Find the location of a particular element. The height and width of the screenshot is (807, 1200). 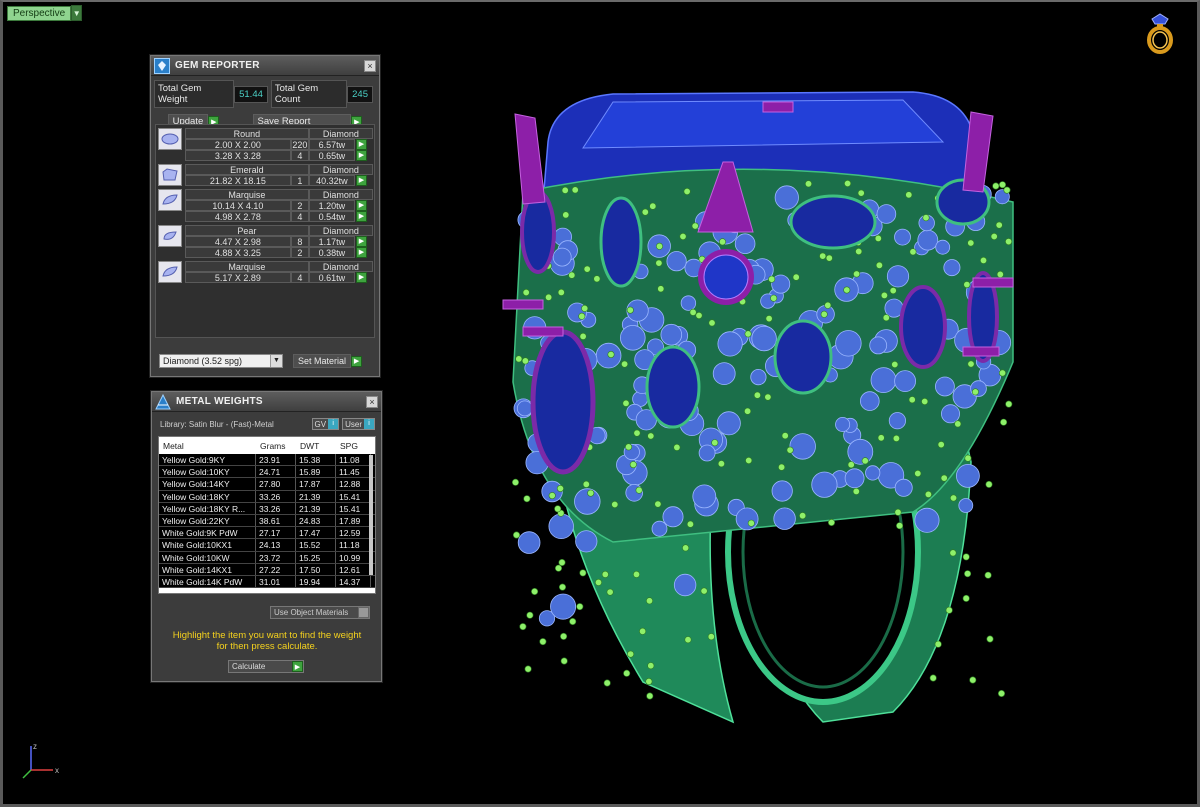

table-row: White Gold:10KX1 24.13 15.52 11.18 is located at coordinates (267, 545).